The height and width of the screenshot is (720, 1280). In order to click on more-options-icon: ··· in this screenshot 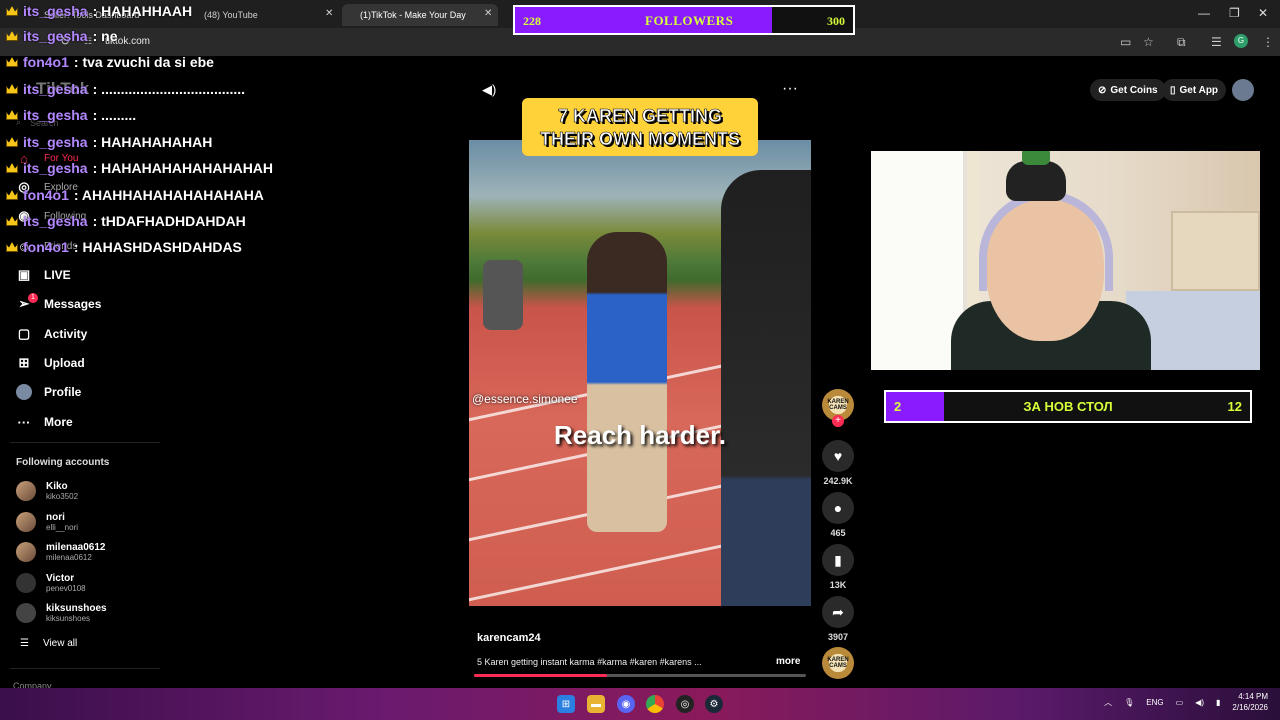, I will do `click(790, 89)`.